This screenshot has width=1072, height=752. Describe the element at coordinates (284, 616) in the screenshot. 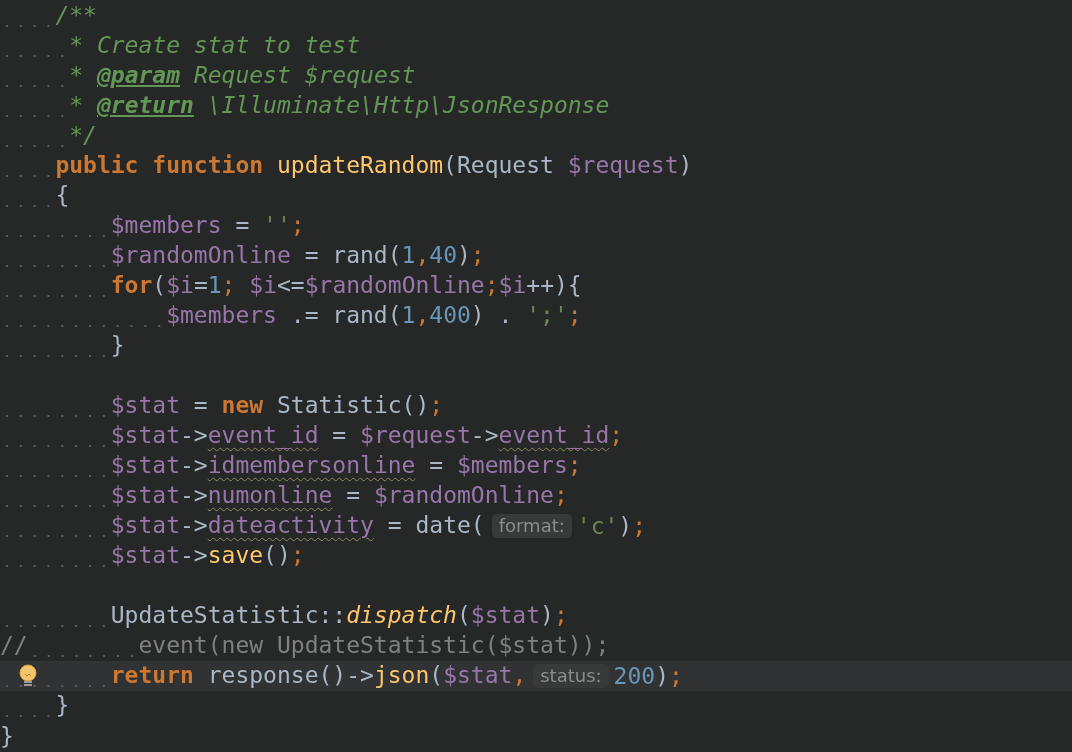

I see `code-text: UpdateStatistic::dispatch($stat);` at that location.